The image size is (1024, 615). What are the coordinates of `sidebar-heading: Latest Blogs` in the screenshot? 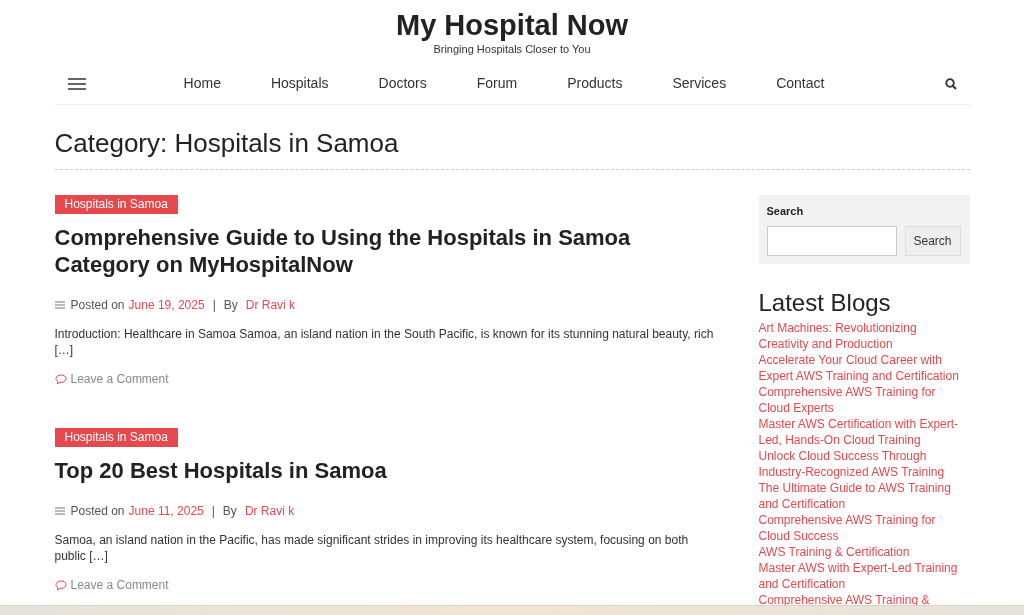 It's located at (825, 302).